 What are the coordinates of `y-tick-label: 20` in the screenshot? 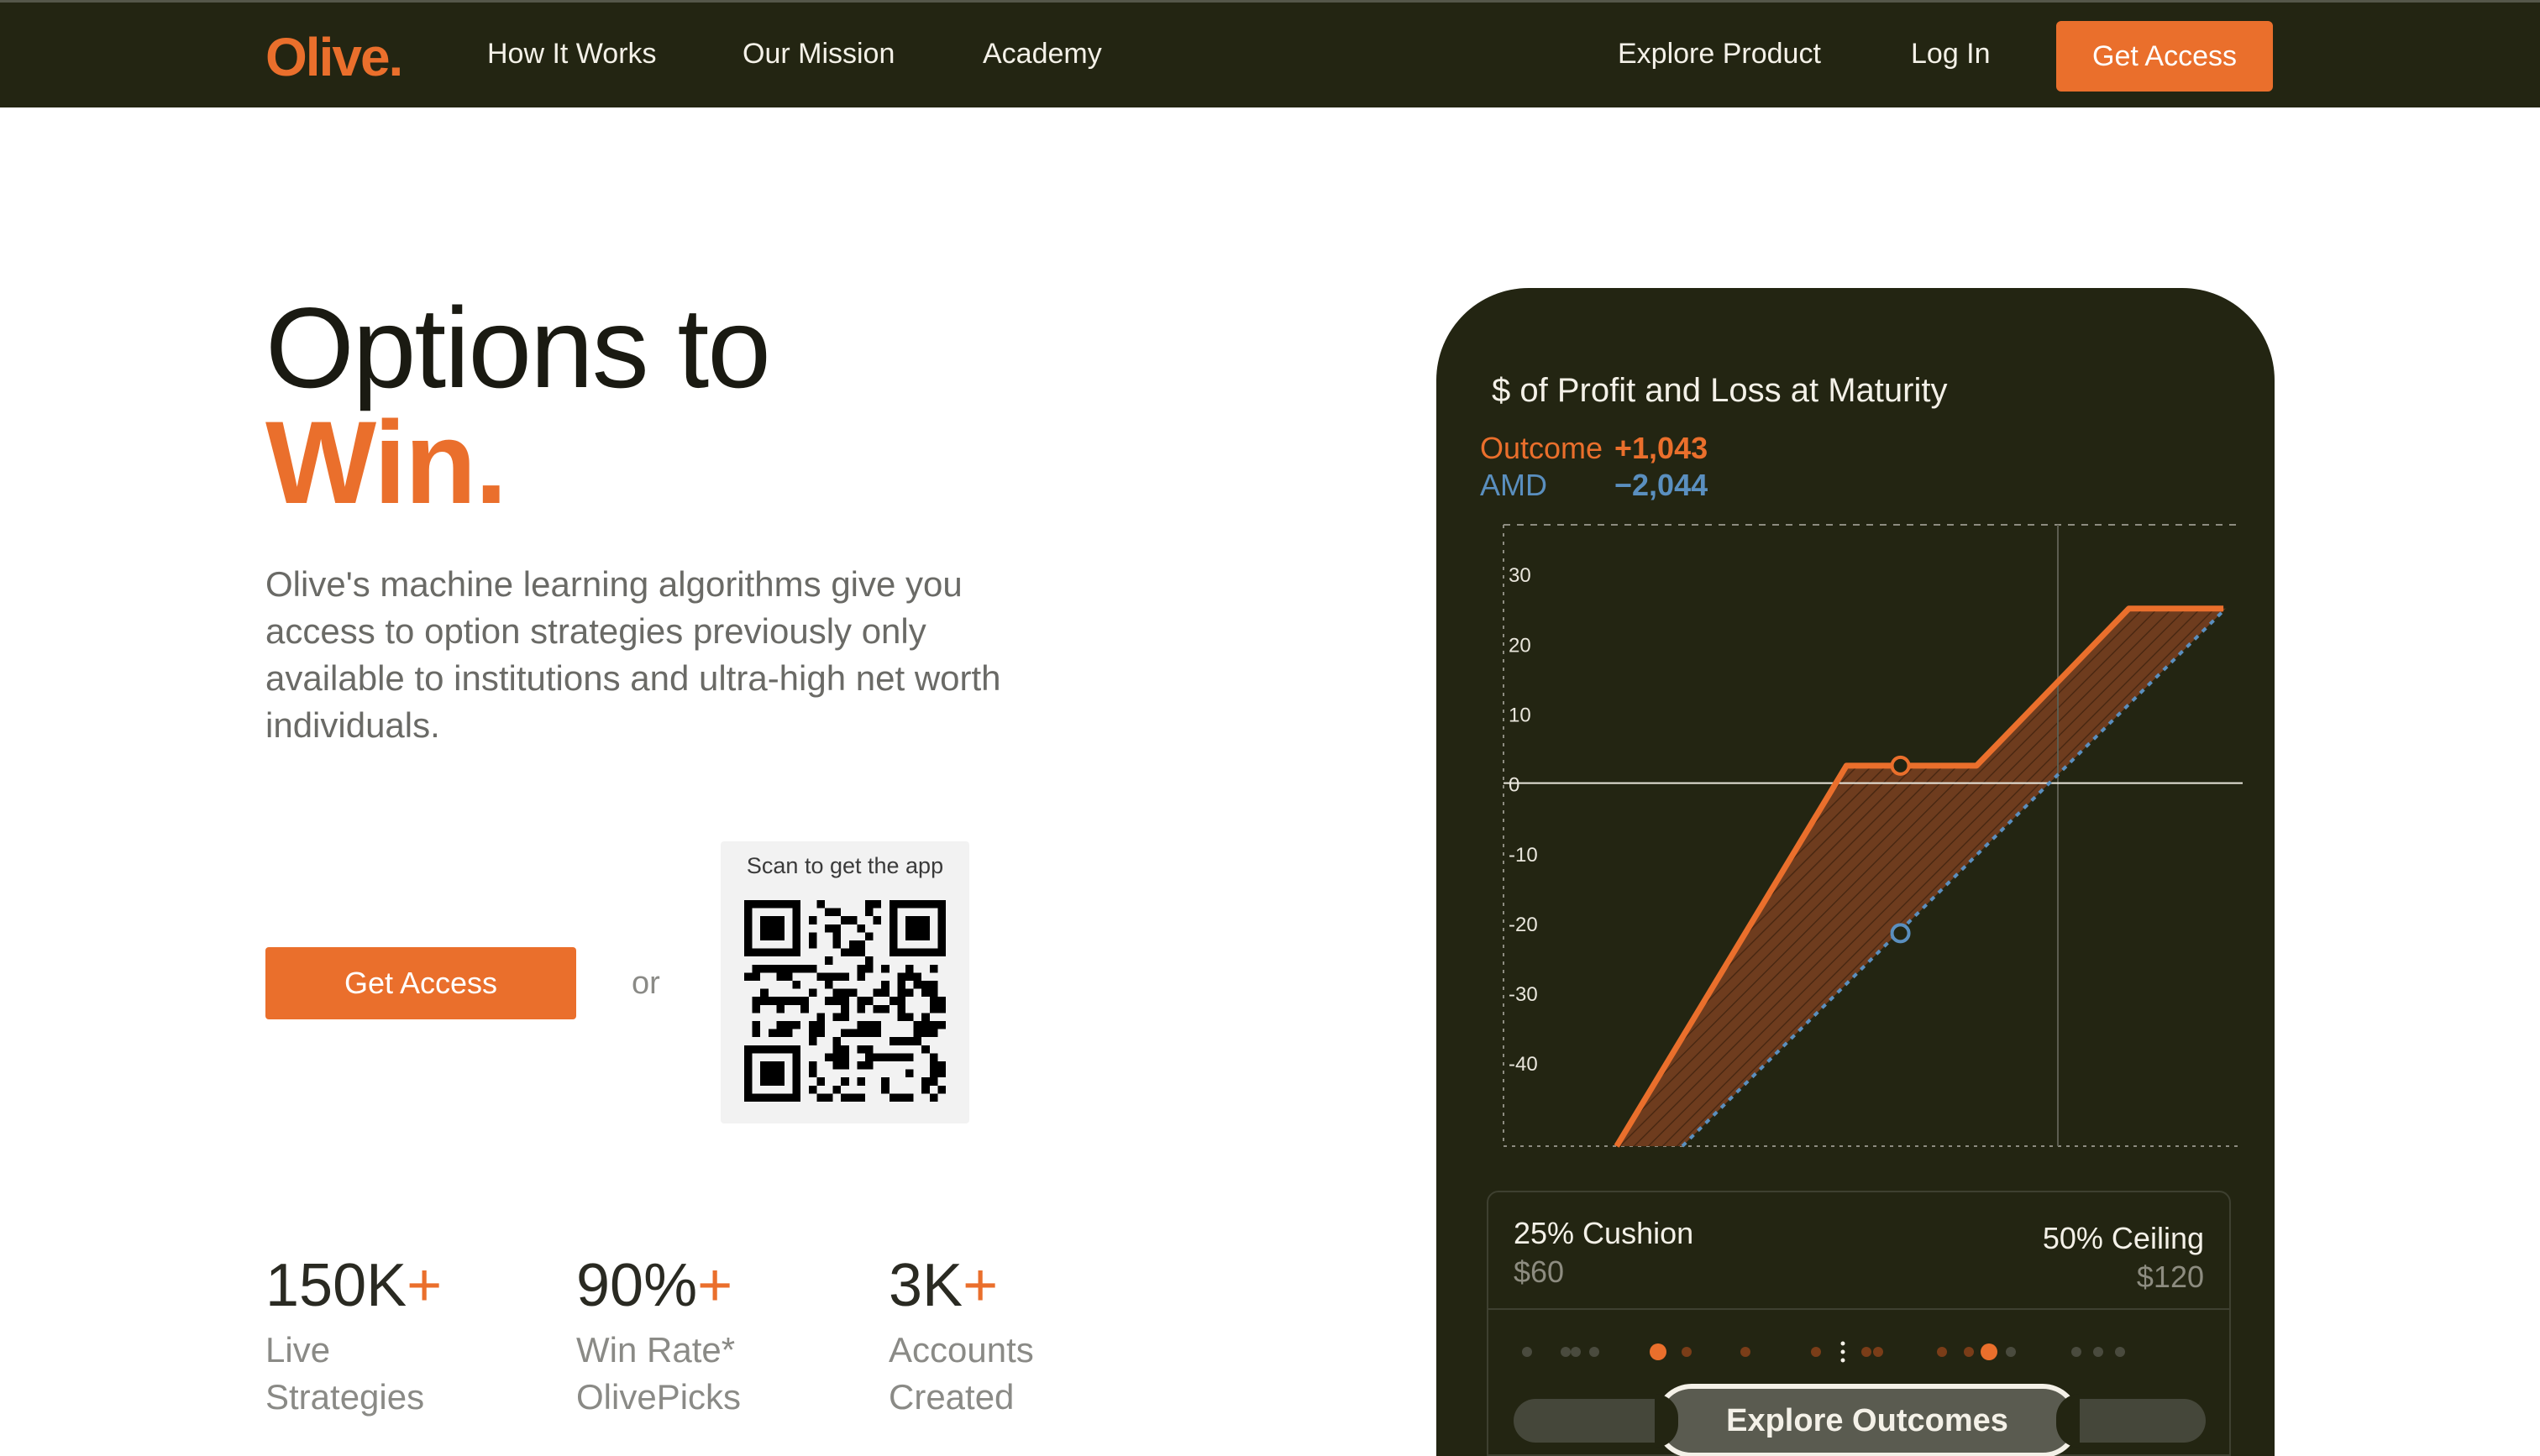 It's located at (1520, 645).